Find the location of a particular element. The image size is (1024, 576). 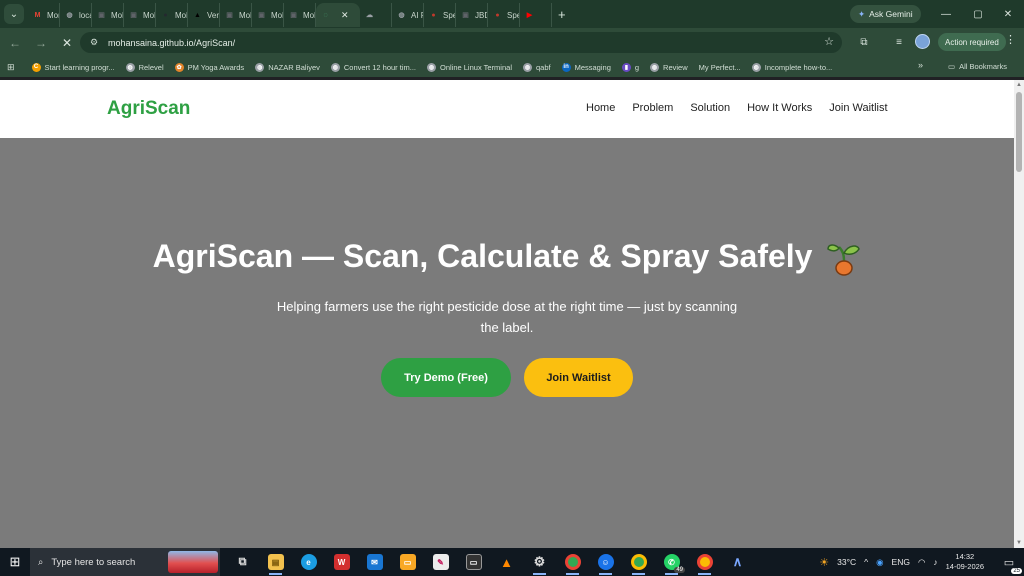

taskbar-apps: ⧉ ▤ e W ✉ ▭ ✎ ▭ ▲ ⚙ ☺ ✆ 49 ∧ is located at coordinates (490, 562).